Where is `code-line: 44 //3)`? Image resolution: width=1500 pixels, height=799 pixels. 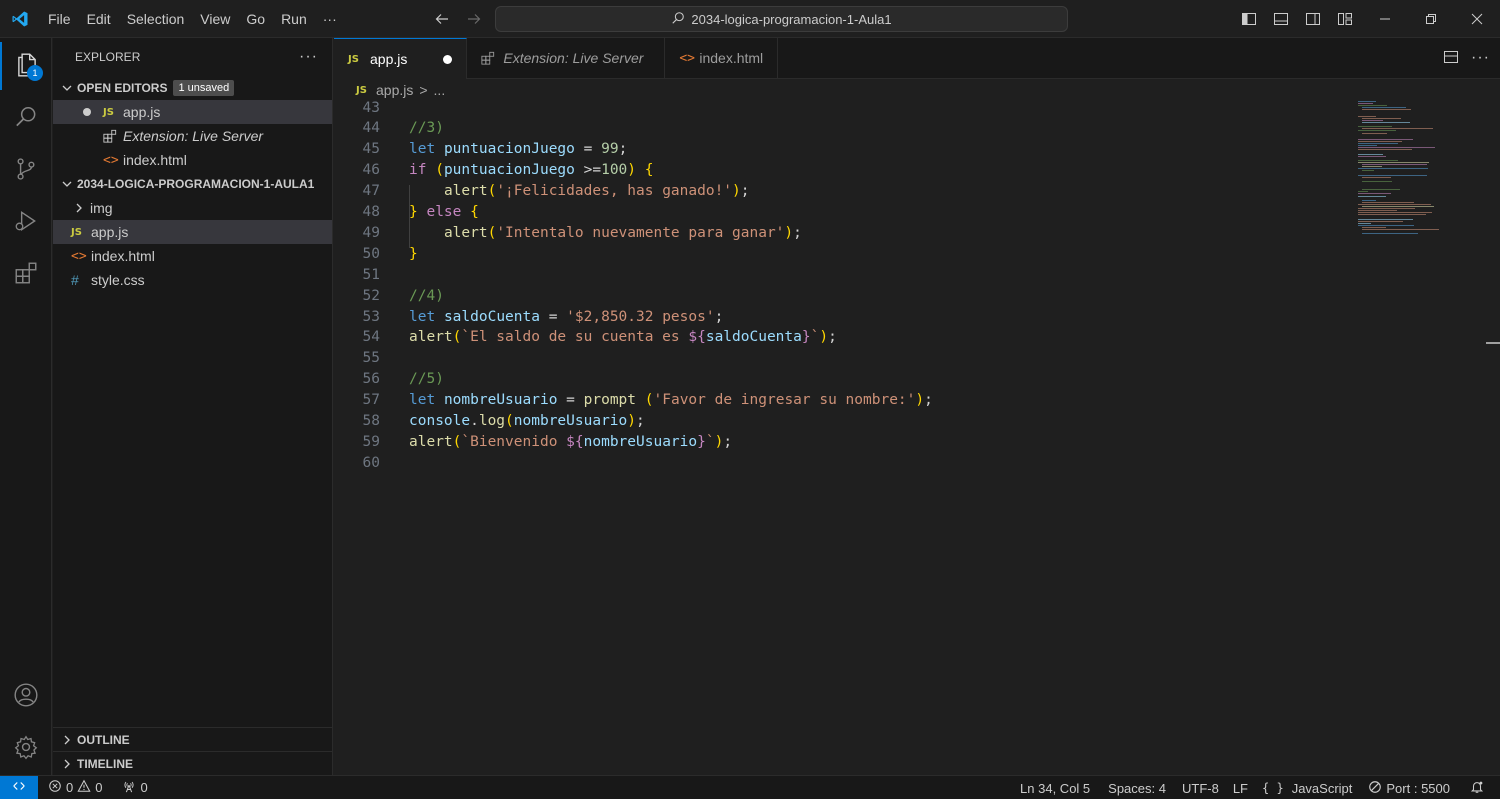 code-line: 44 //3) is located at coordinates (844, 128).